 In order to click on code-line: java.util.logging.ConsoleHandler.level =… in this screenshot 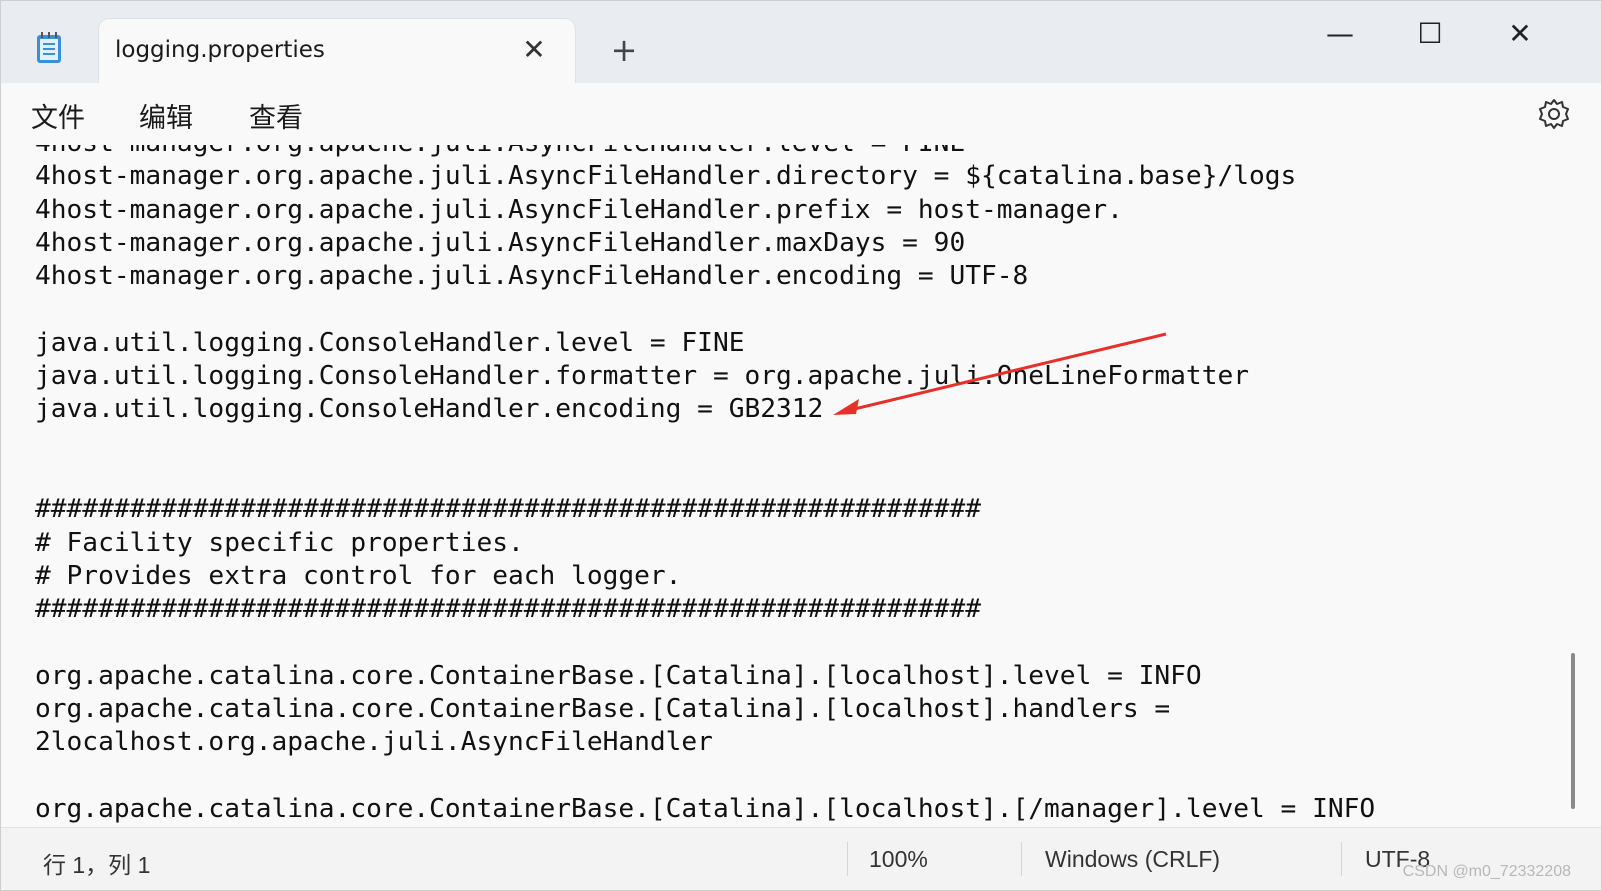, I will do `click(390, 342)`.